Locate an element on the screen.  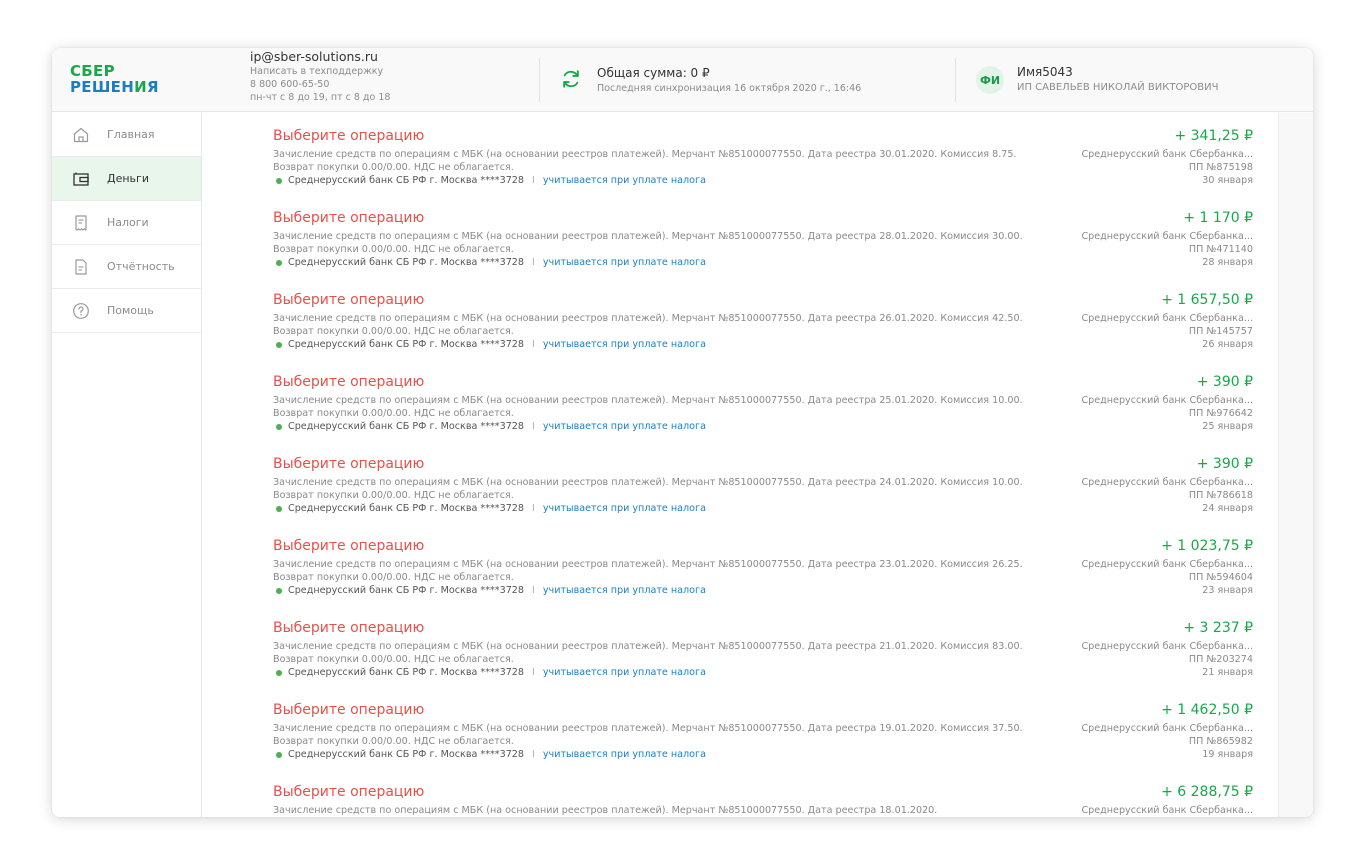
home-icon is located at coordinates (81, 135).